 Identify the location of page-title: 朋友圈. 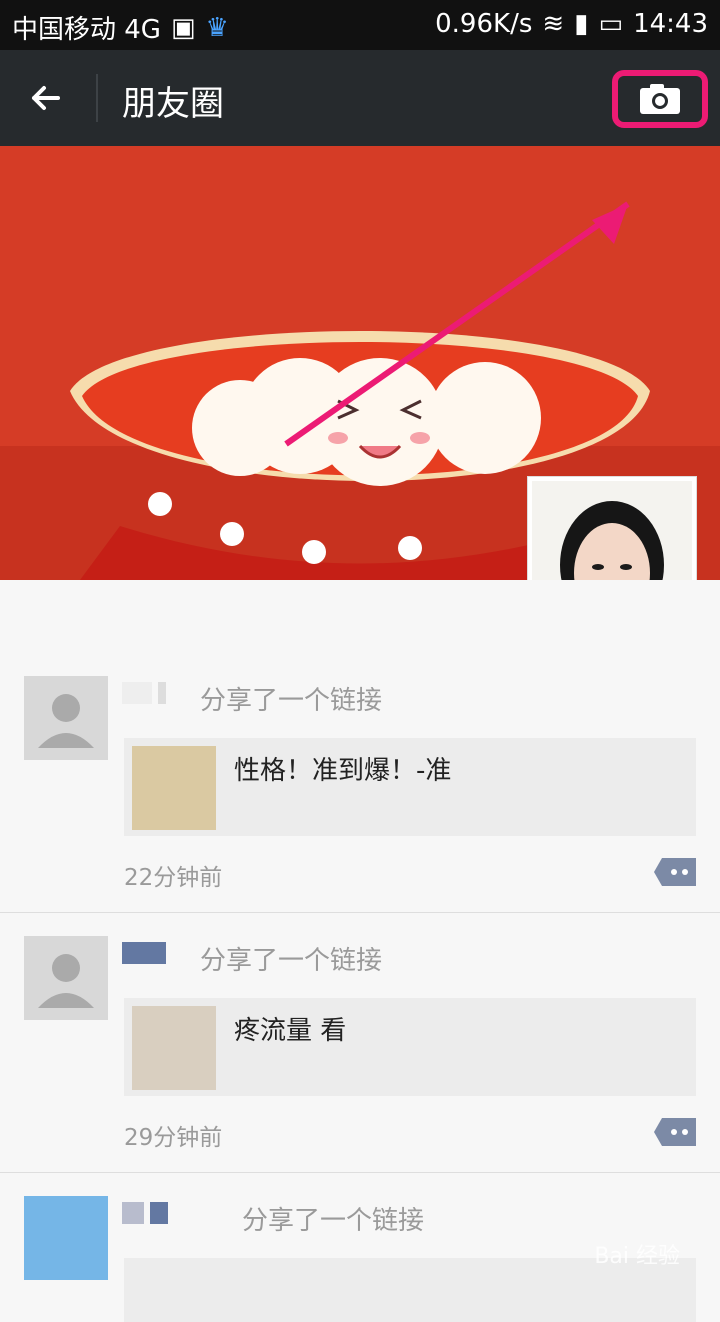
(173, 100).